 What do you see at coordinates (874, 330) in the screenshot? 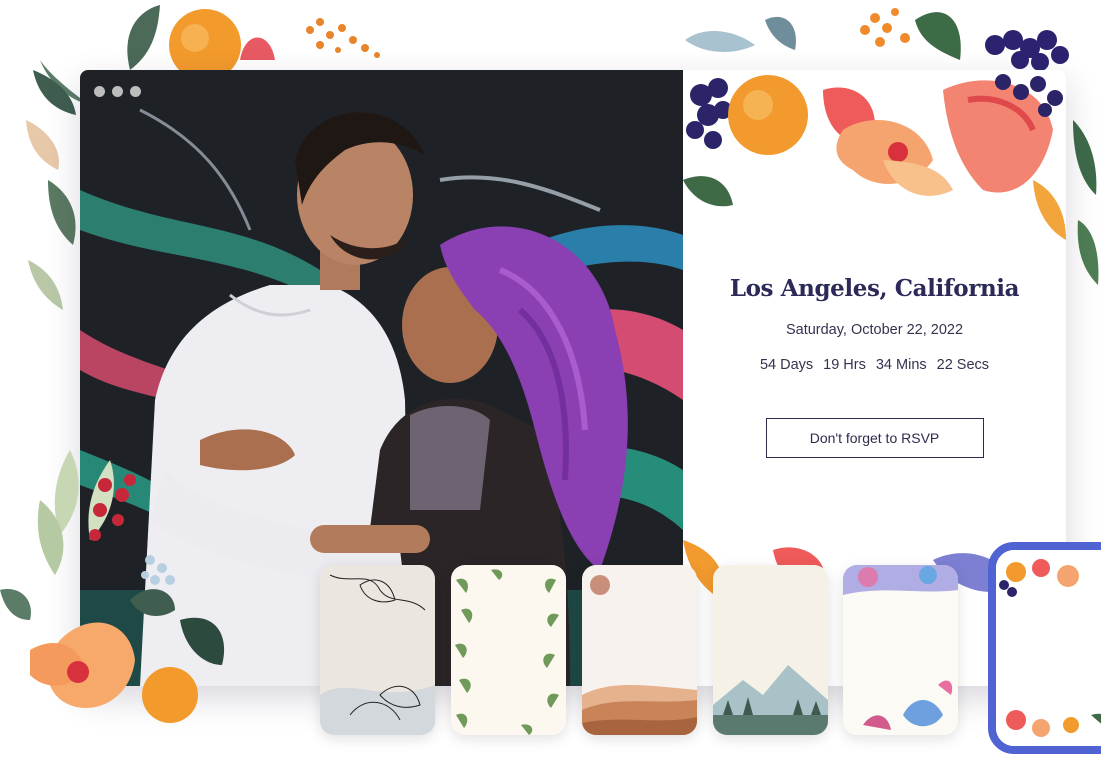
I see `event-date: Saturday, October 22, 2022` at bounding box center [874, 330].